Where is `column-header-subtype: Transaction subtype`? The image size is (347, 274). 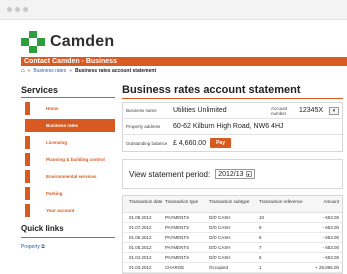 column-header-subtype: Transaction subtype is located at coordinates (229, 201).